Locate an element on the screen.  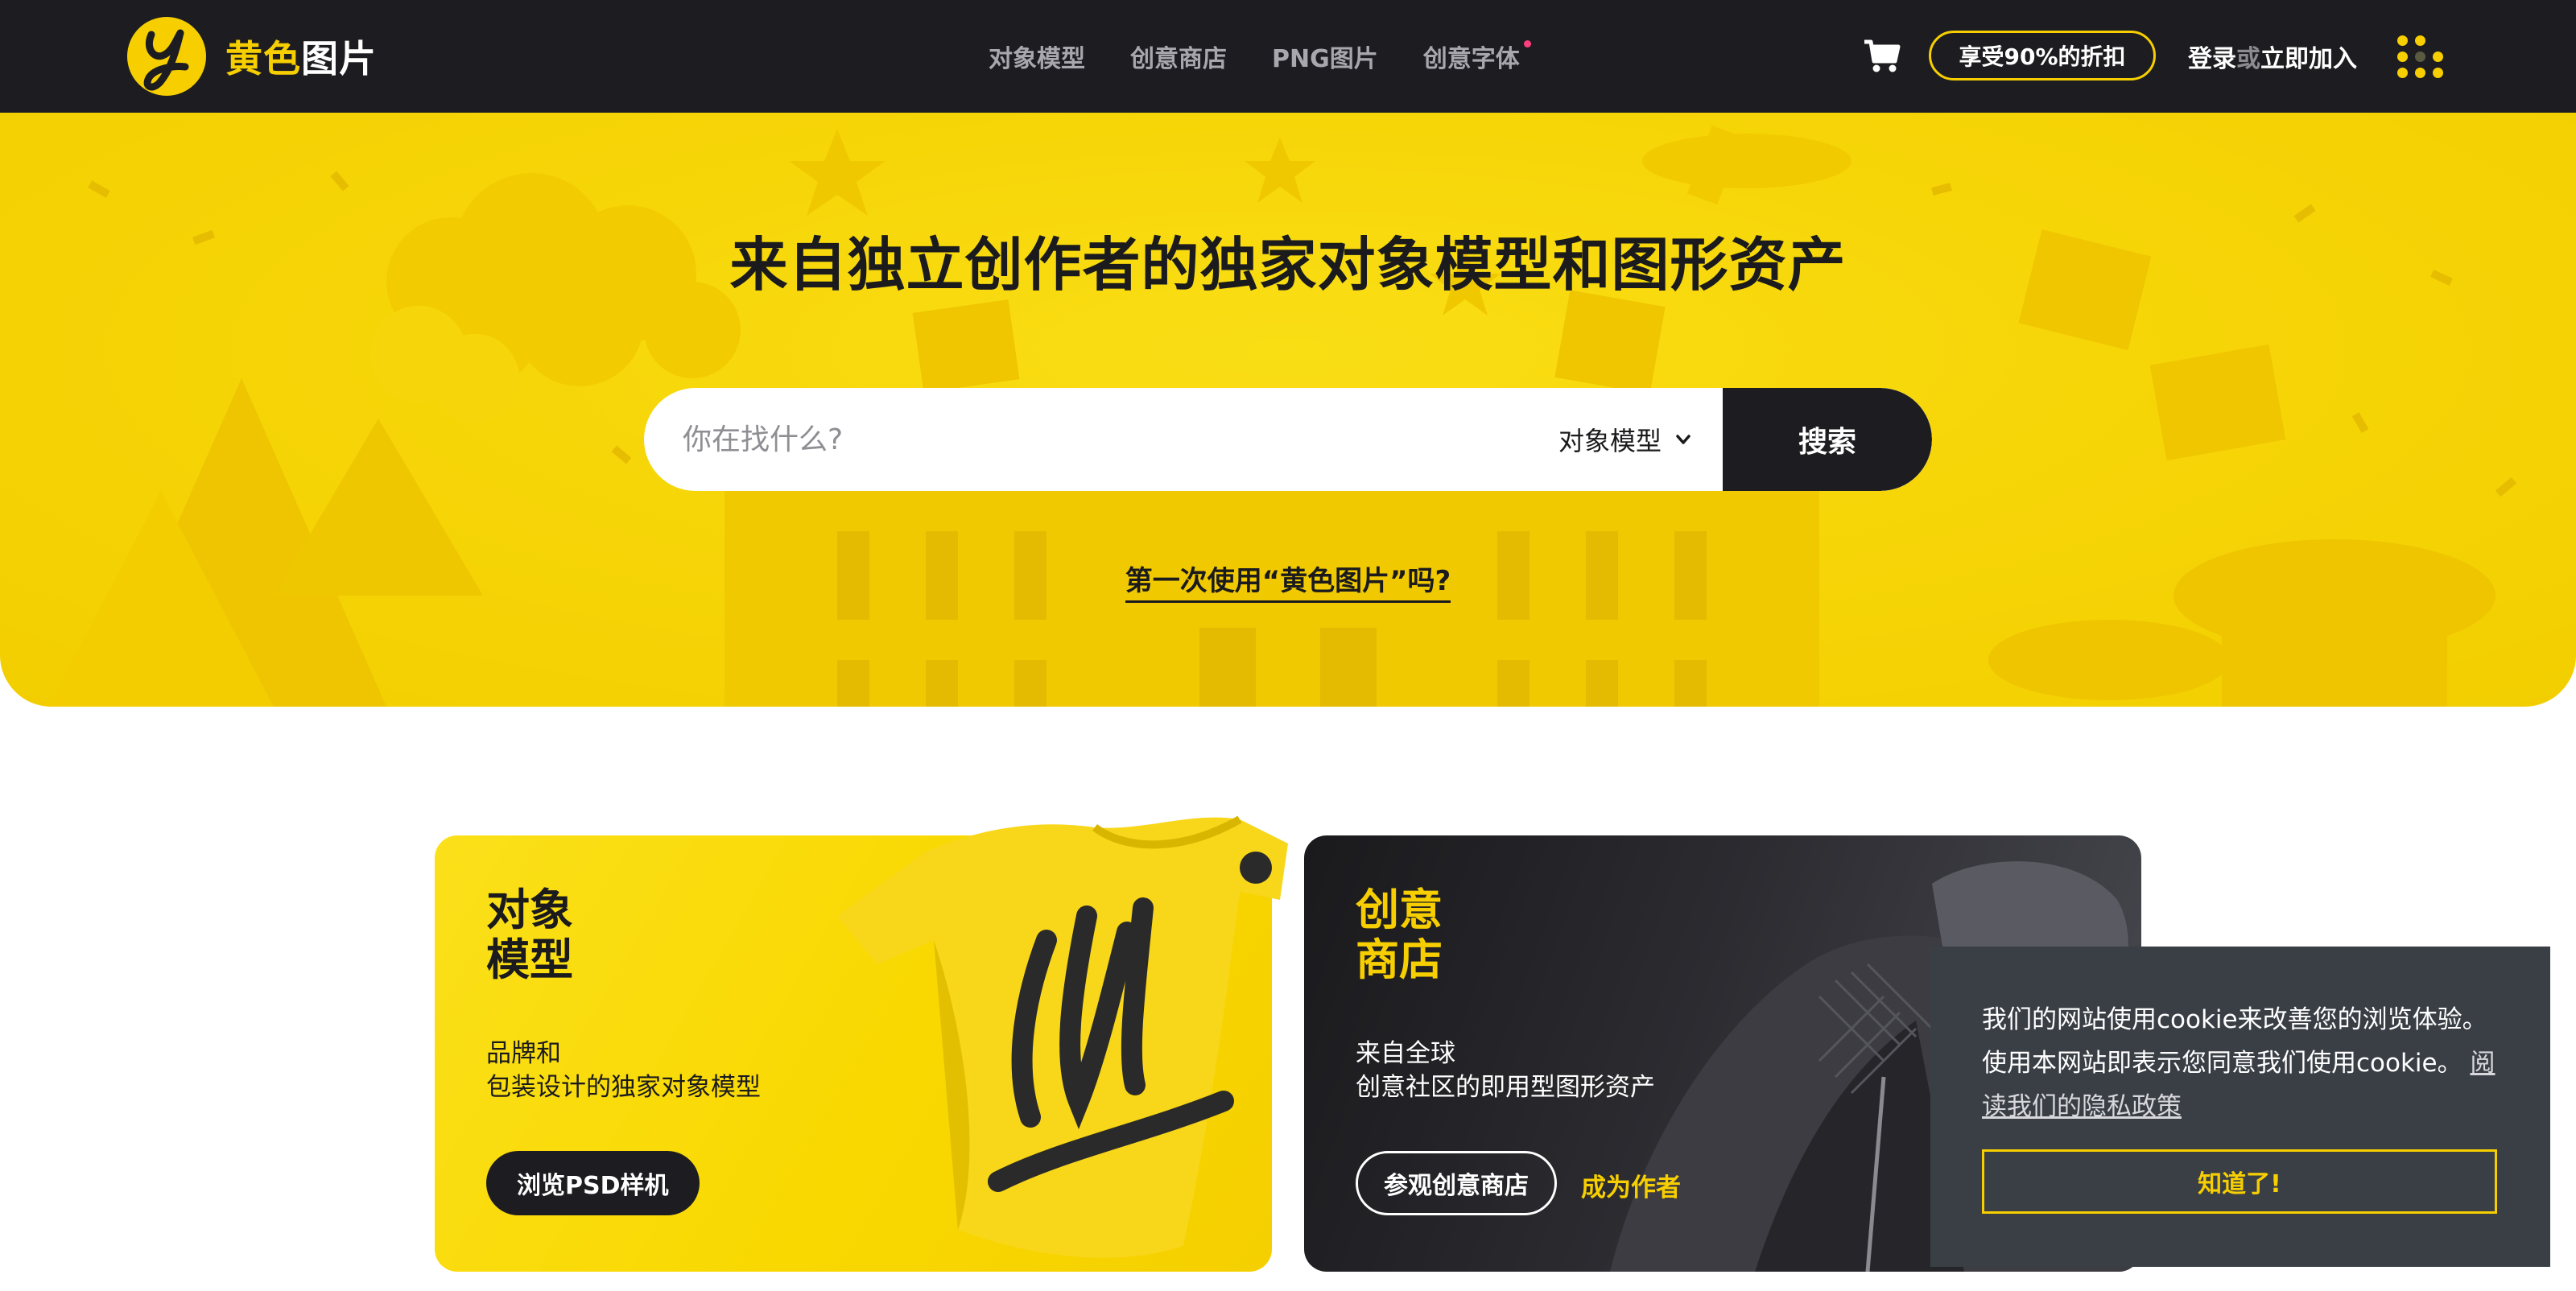
login-link: 登录 is located at coordinates (2212, 56).